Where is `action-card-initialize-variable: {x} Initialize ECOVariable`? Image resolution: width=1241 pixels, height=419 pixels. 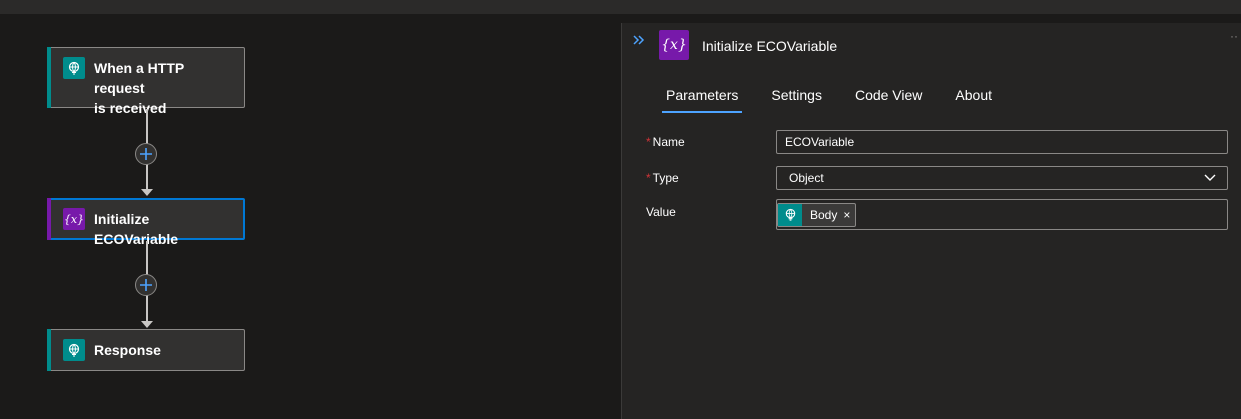
action-card-initialize-variable: {x} Initialize ECOVariable is located at coordinates (146, 222).